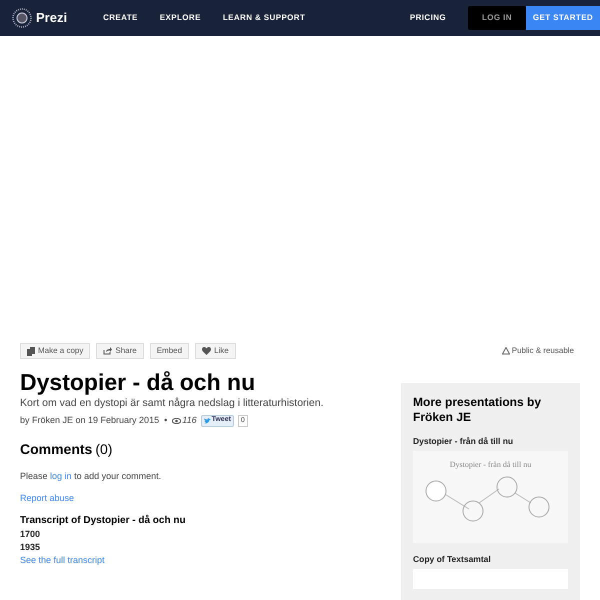 The image size is (600, 600). I want to click on nav-link: EXPLORE, so click(180, 18).